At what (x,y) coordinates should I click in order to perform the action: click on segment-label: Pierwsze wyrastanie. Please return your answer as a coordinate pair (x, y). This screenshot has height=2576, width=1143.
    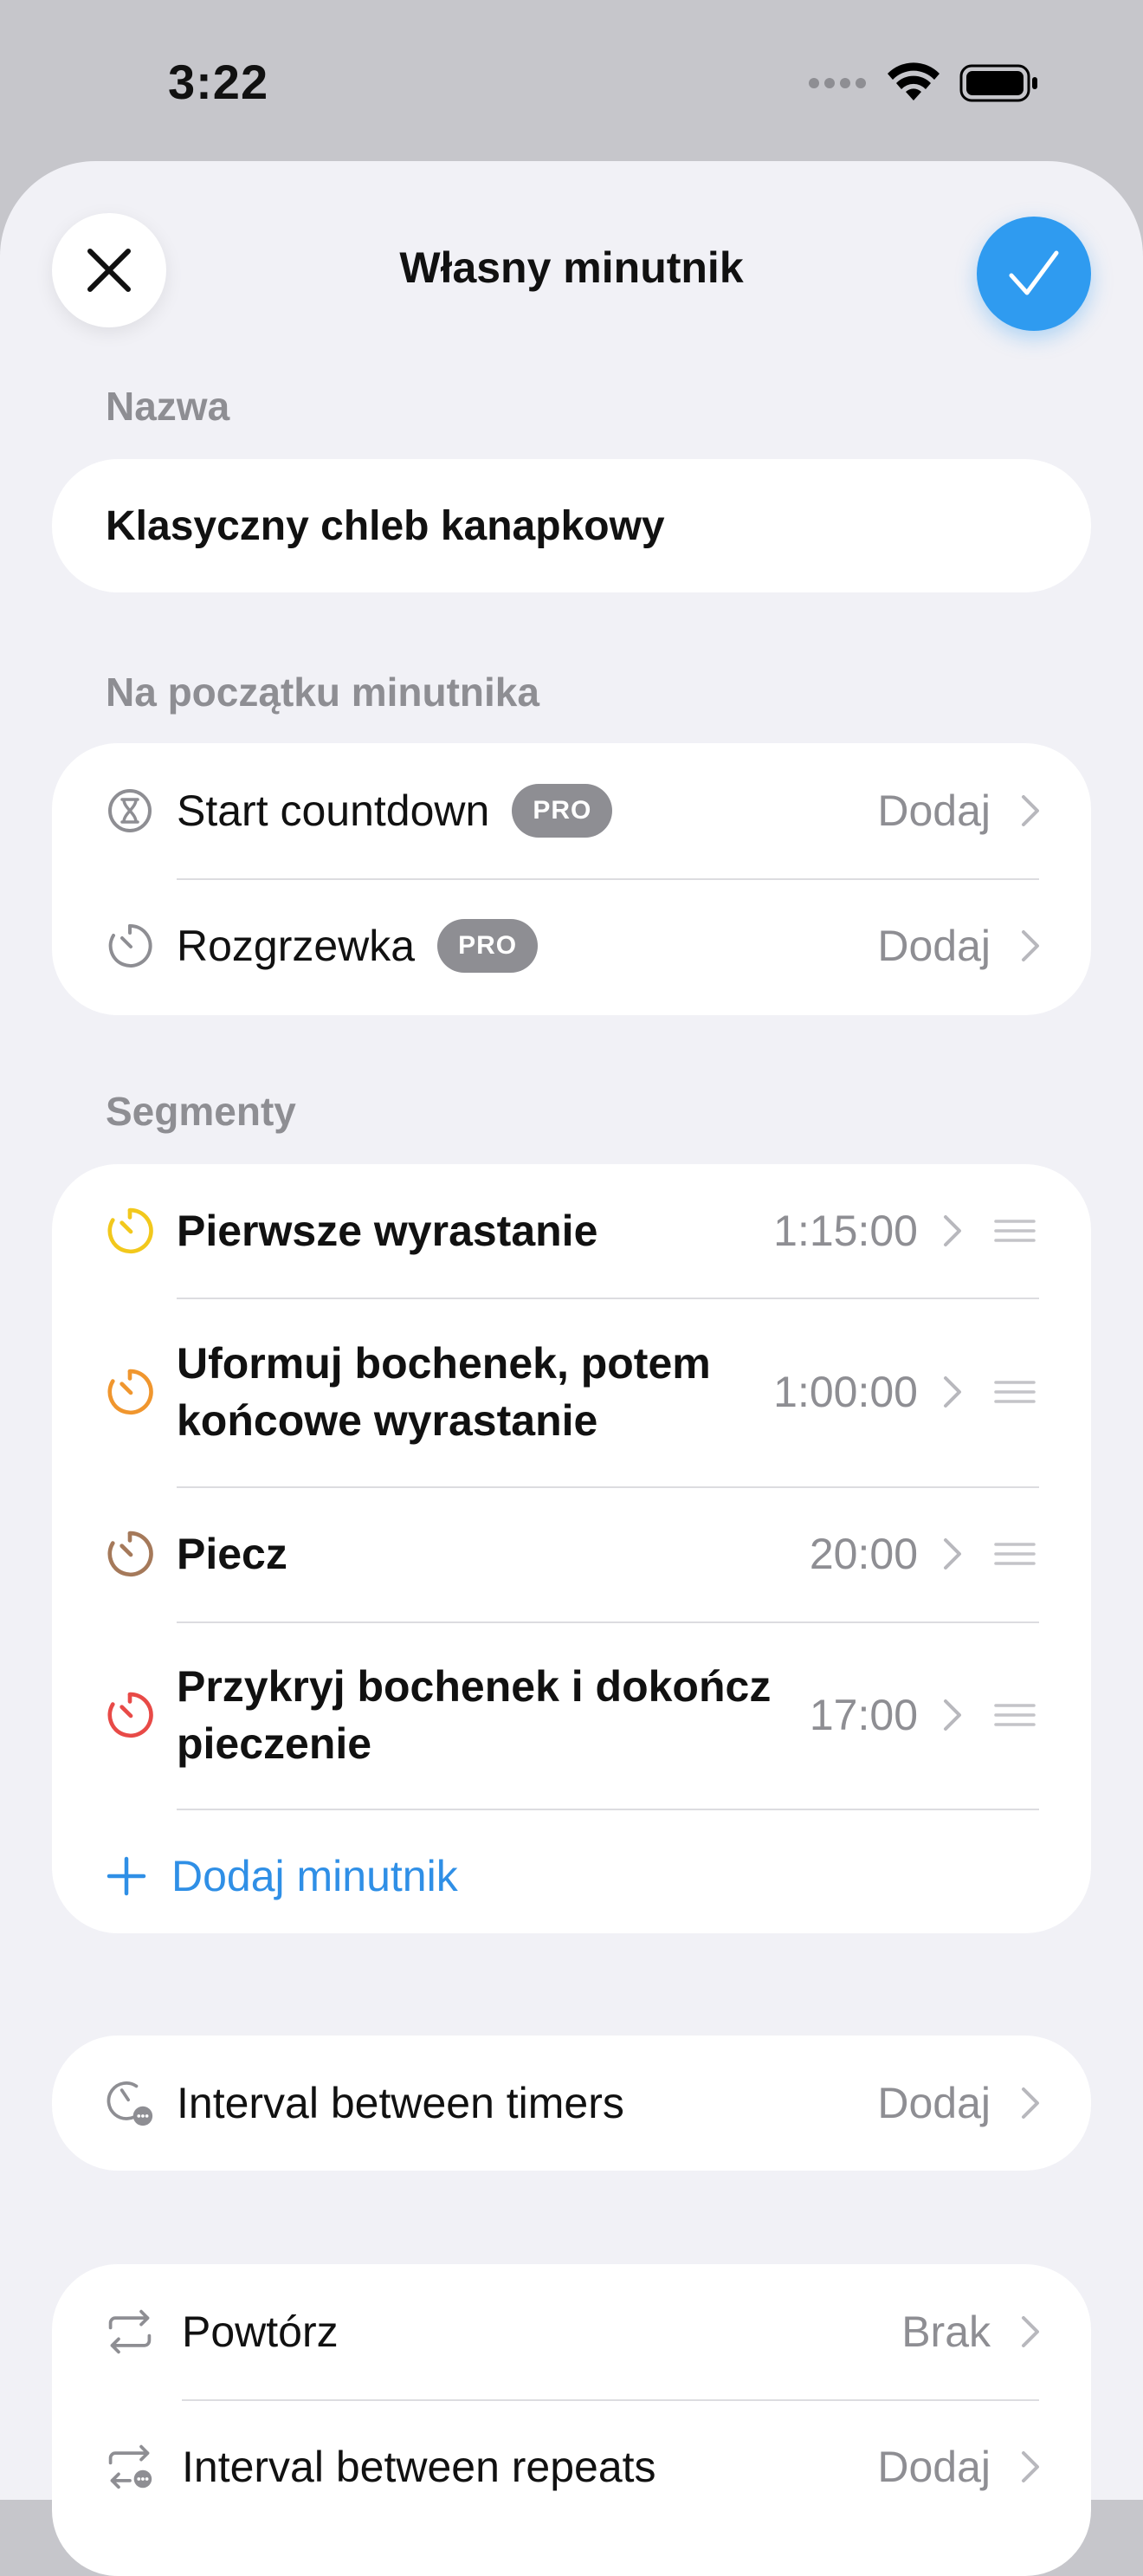
    Looking at the image, I should click on (388, 1231).